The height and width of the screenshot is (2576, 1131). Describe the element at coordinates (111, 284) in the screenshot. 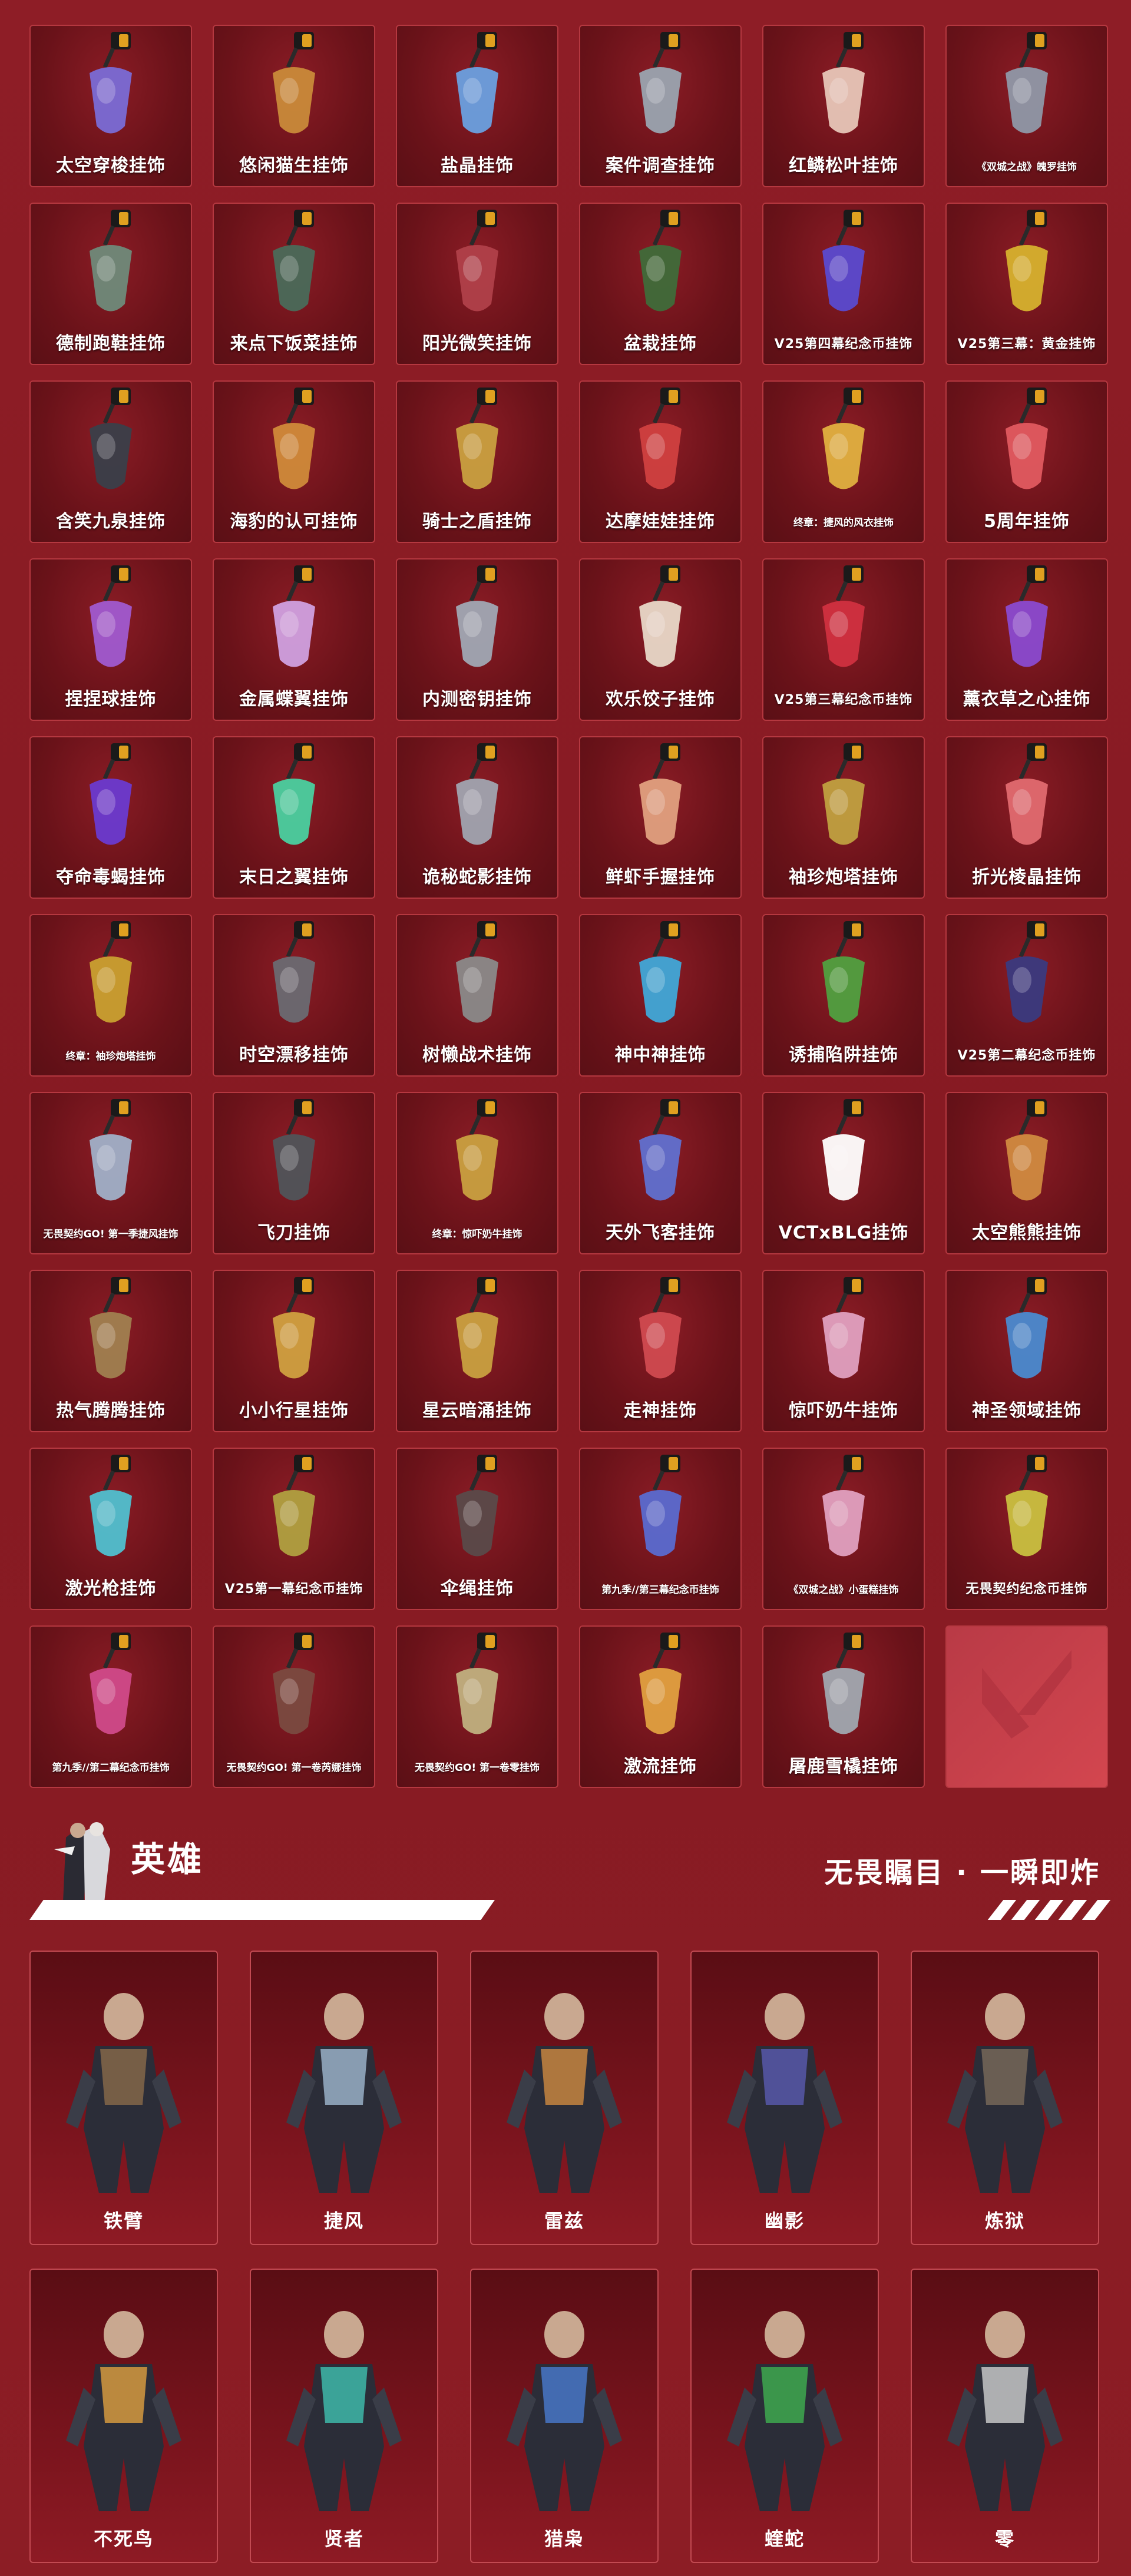

I see `charm-card: 德制跑鞋挂饰` at that location.